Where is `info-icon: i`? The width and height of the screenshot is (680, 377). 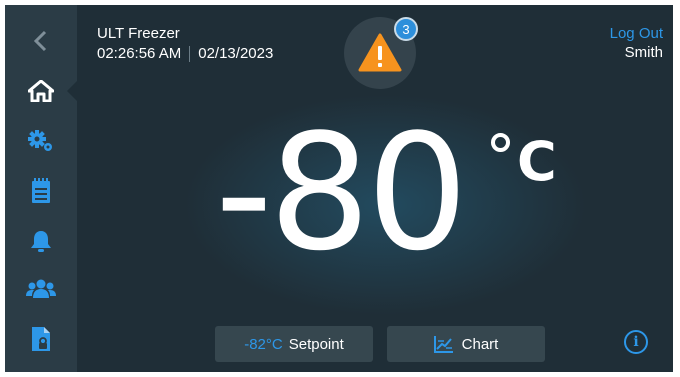 info-icon: i is located at coordinates (636, 342).